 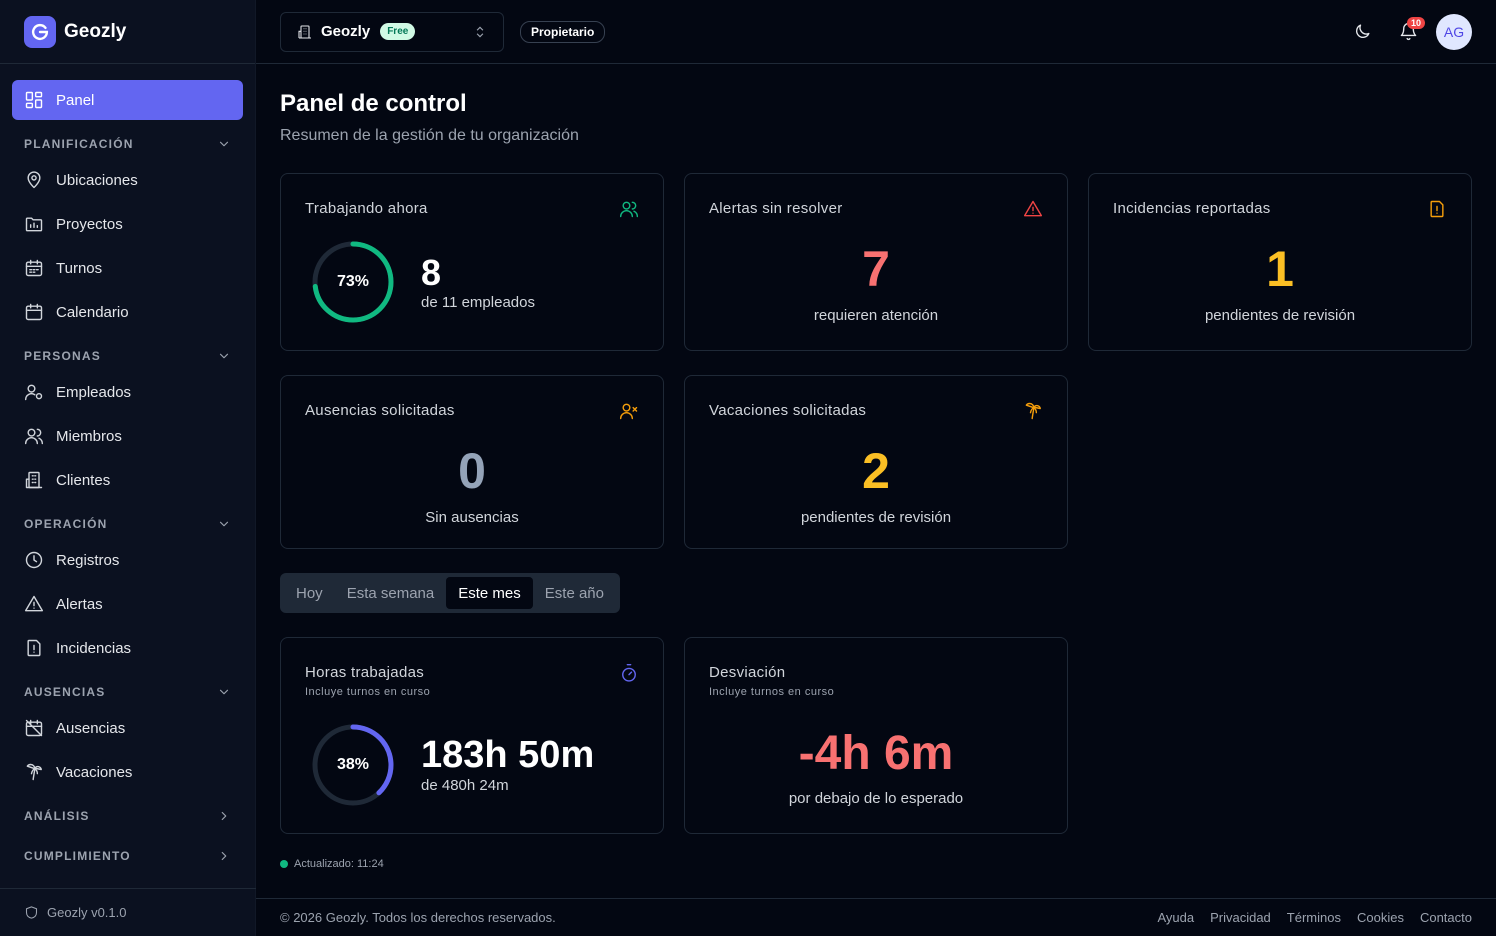 I want to click on sidebar-item-label: Calendario, so click(x=92, y=312).